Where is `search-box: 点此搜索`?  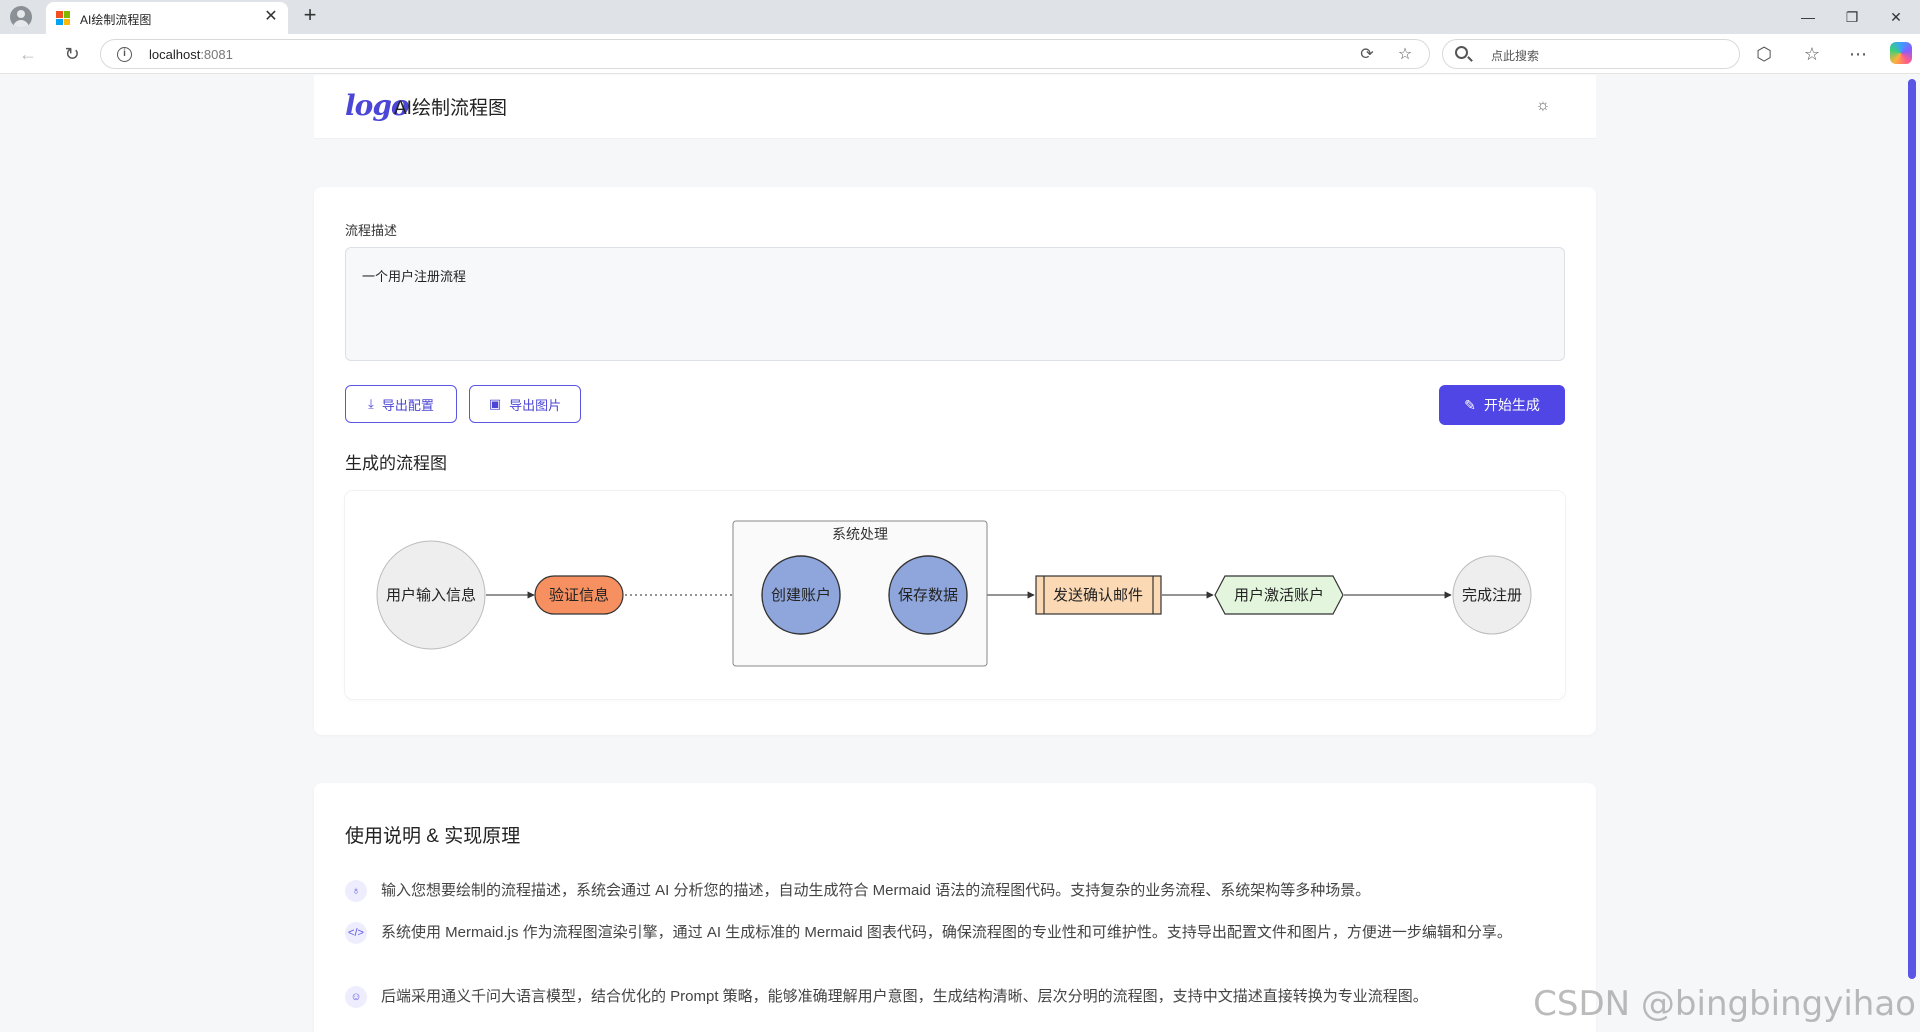
search-box: 点此搜索 is located at coordinates (1591, 54).